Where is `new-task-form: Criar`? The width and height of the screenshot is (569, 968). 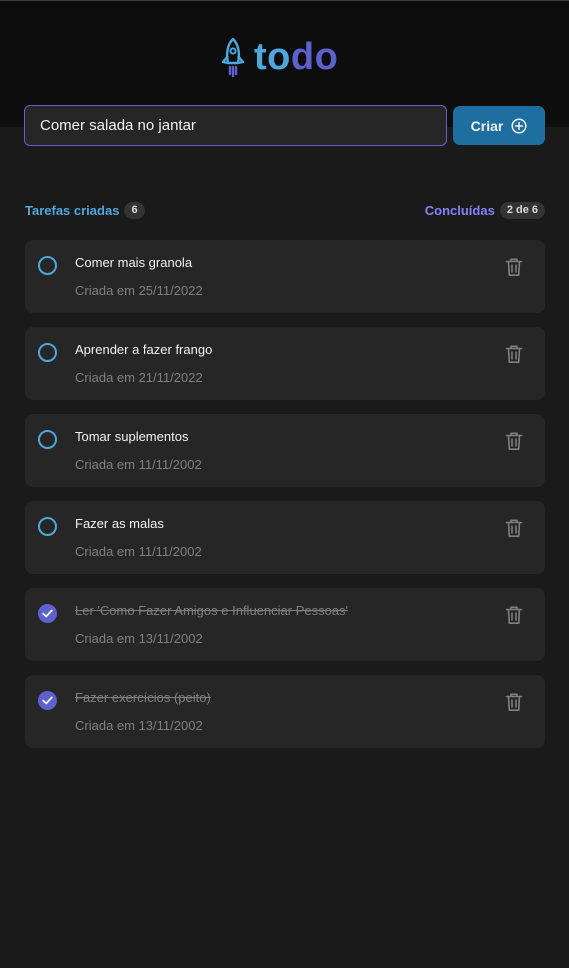
new-task-form: Criar is located at coordinates (284, 125).